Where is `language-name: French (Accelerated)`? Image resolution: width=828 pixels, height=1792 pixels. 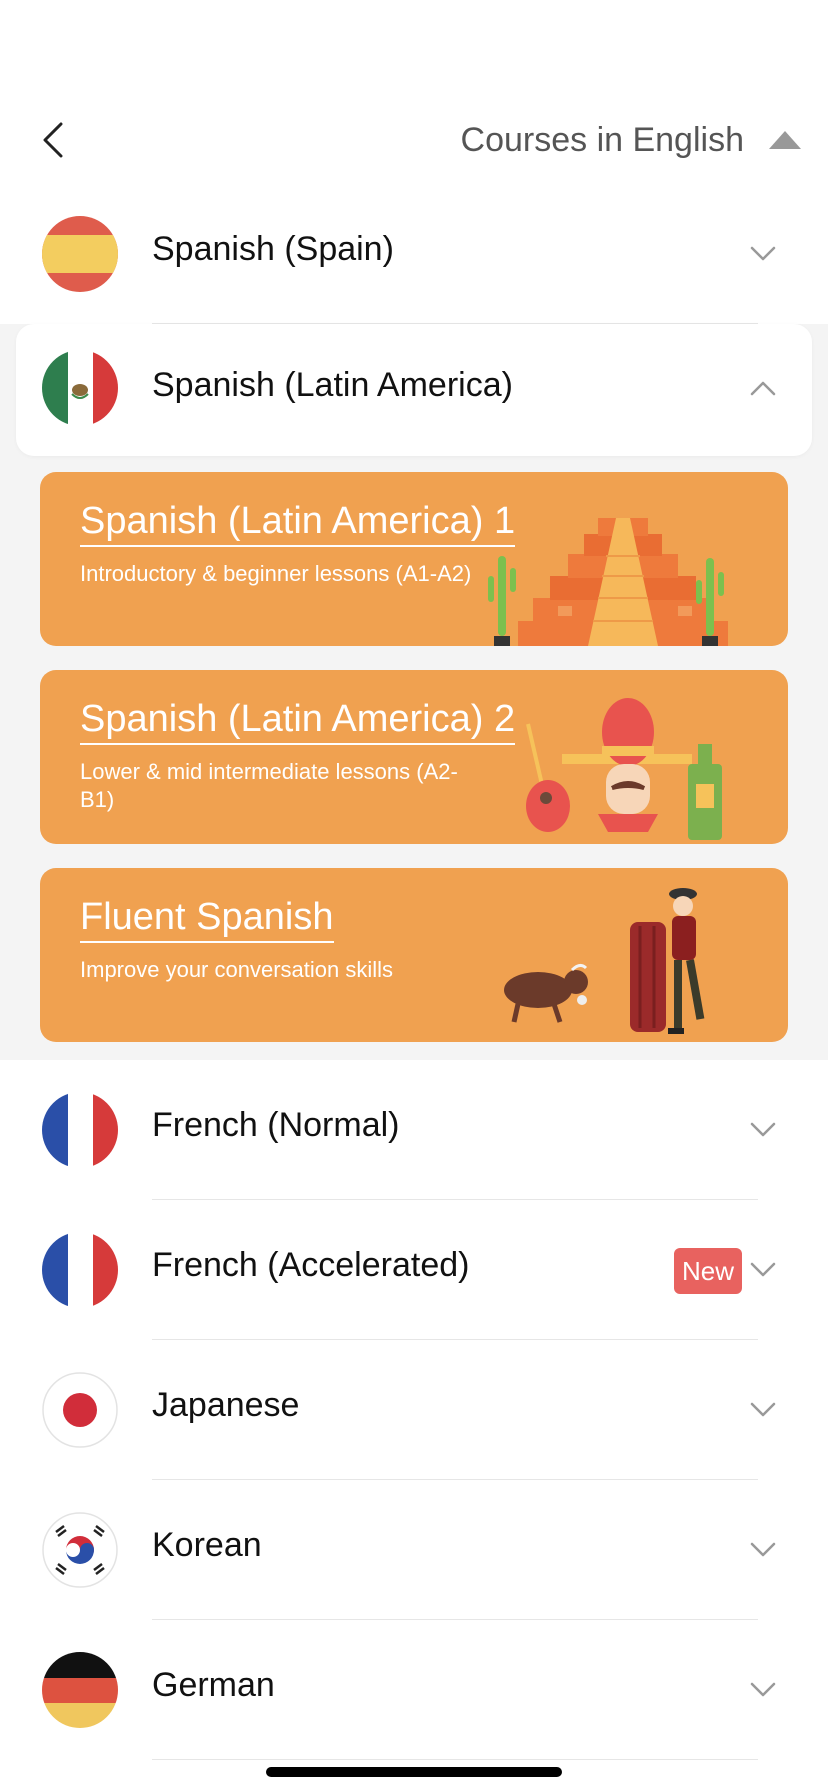
language-name: French (Accelerated) is located at coordinates (311, 1265).